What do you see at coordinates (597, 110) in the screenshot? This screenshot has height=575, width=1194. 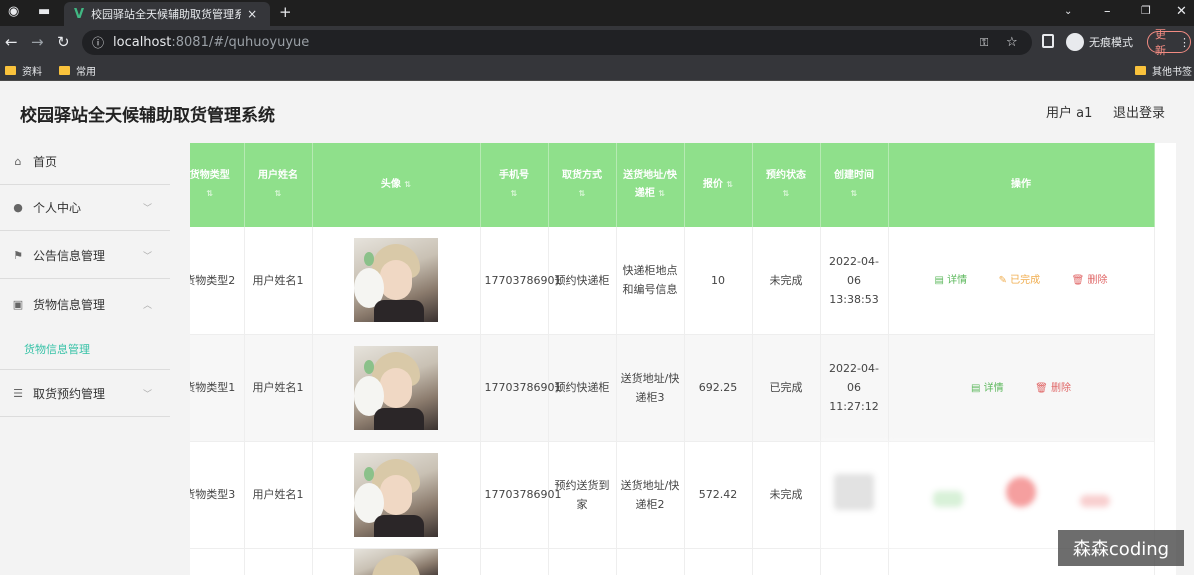 I see `app-header: 校园驿站全天候辅助取货管理系统 用户 a1 退出登录` at bounding box center [597, 110].